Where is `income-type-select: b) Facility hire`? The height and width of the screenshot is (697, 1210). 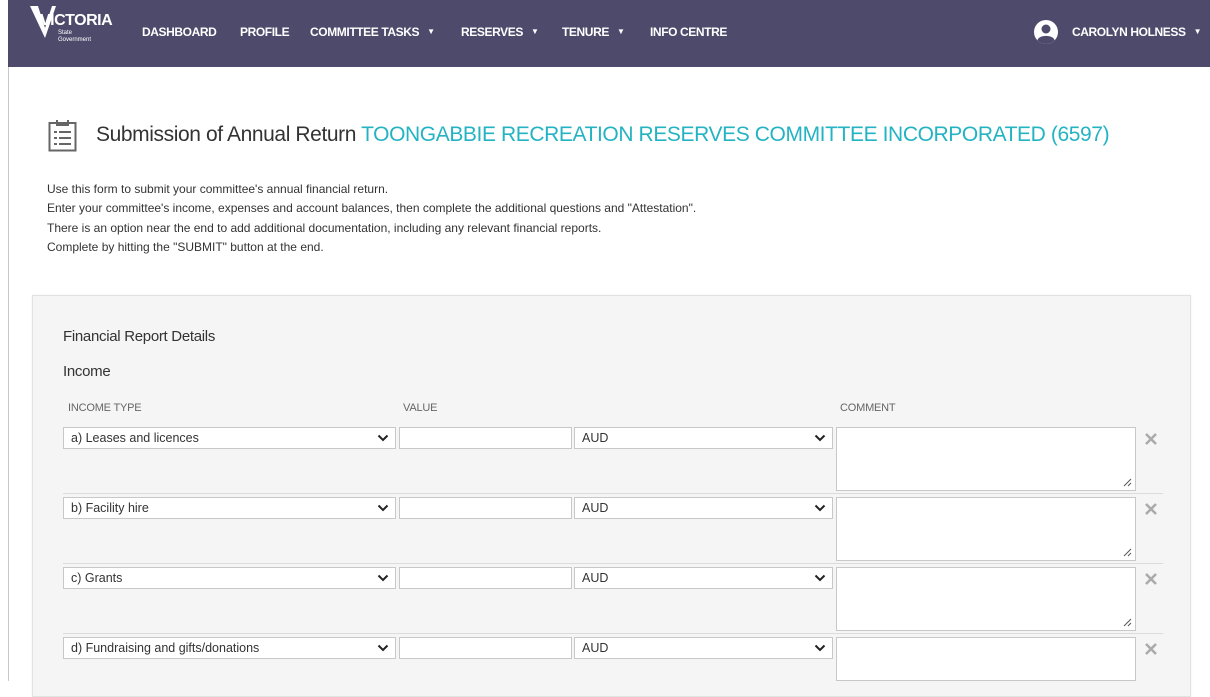
income-type-select: b) Facility hire is located at coordinates (229, 508).